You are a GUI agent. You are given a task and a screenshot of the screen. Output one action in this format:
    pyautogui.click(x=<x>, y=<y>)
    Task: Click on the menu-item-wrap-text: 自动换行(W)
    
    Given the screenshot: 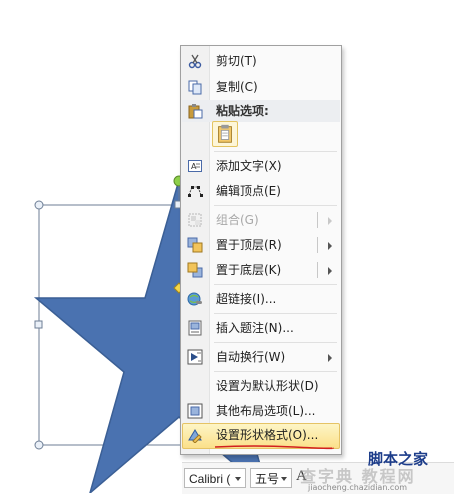 What is the action you would take?
    pyautogui.click(x=261, y=357)
    